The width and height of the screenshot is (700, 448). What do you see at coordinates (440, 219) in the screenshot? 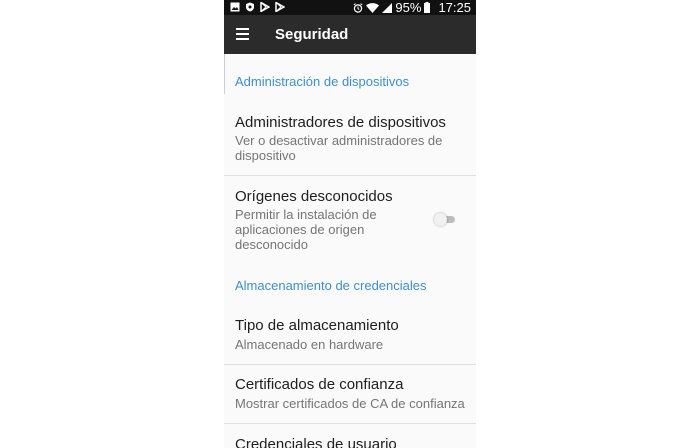
I see `toggle-thumb` at bounding box center [440, 219].